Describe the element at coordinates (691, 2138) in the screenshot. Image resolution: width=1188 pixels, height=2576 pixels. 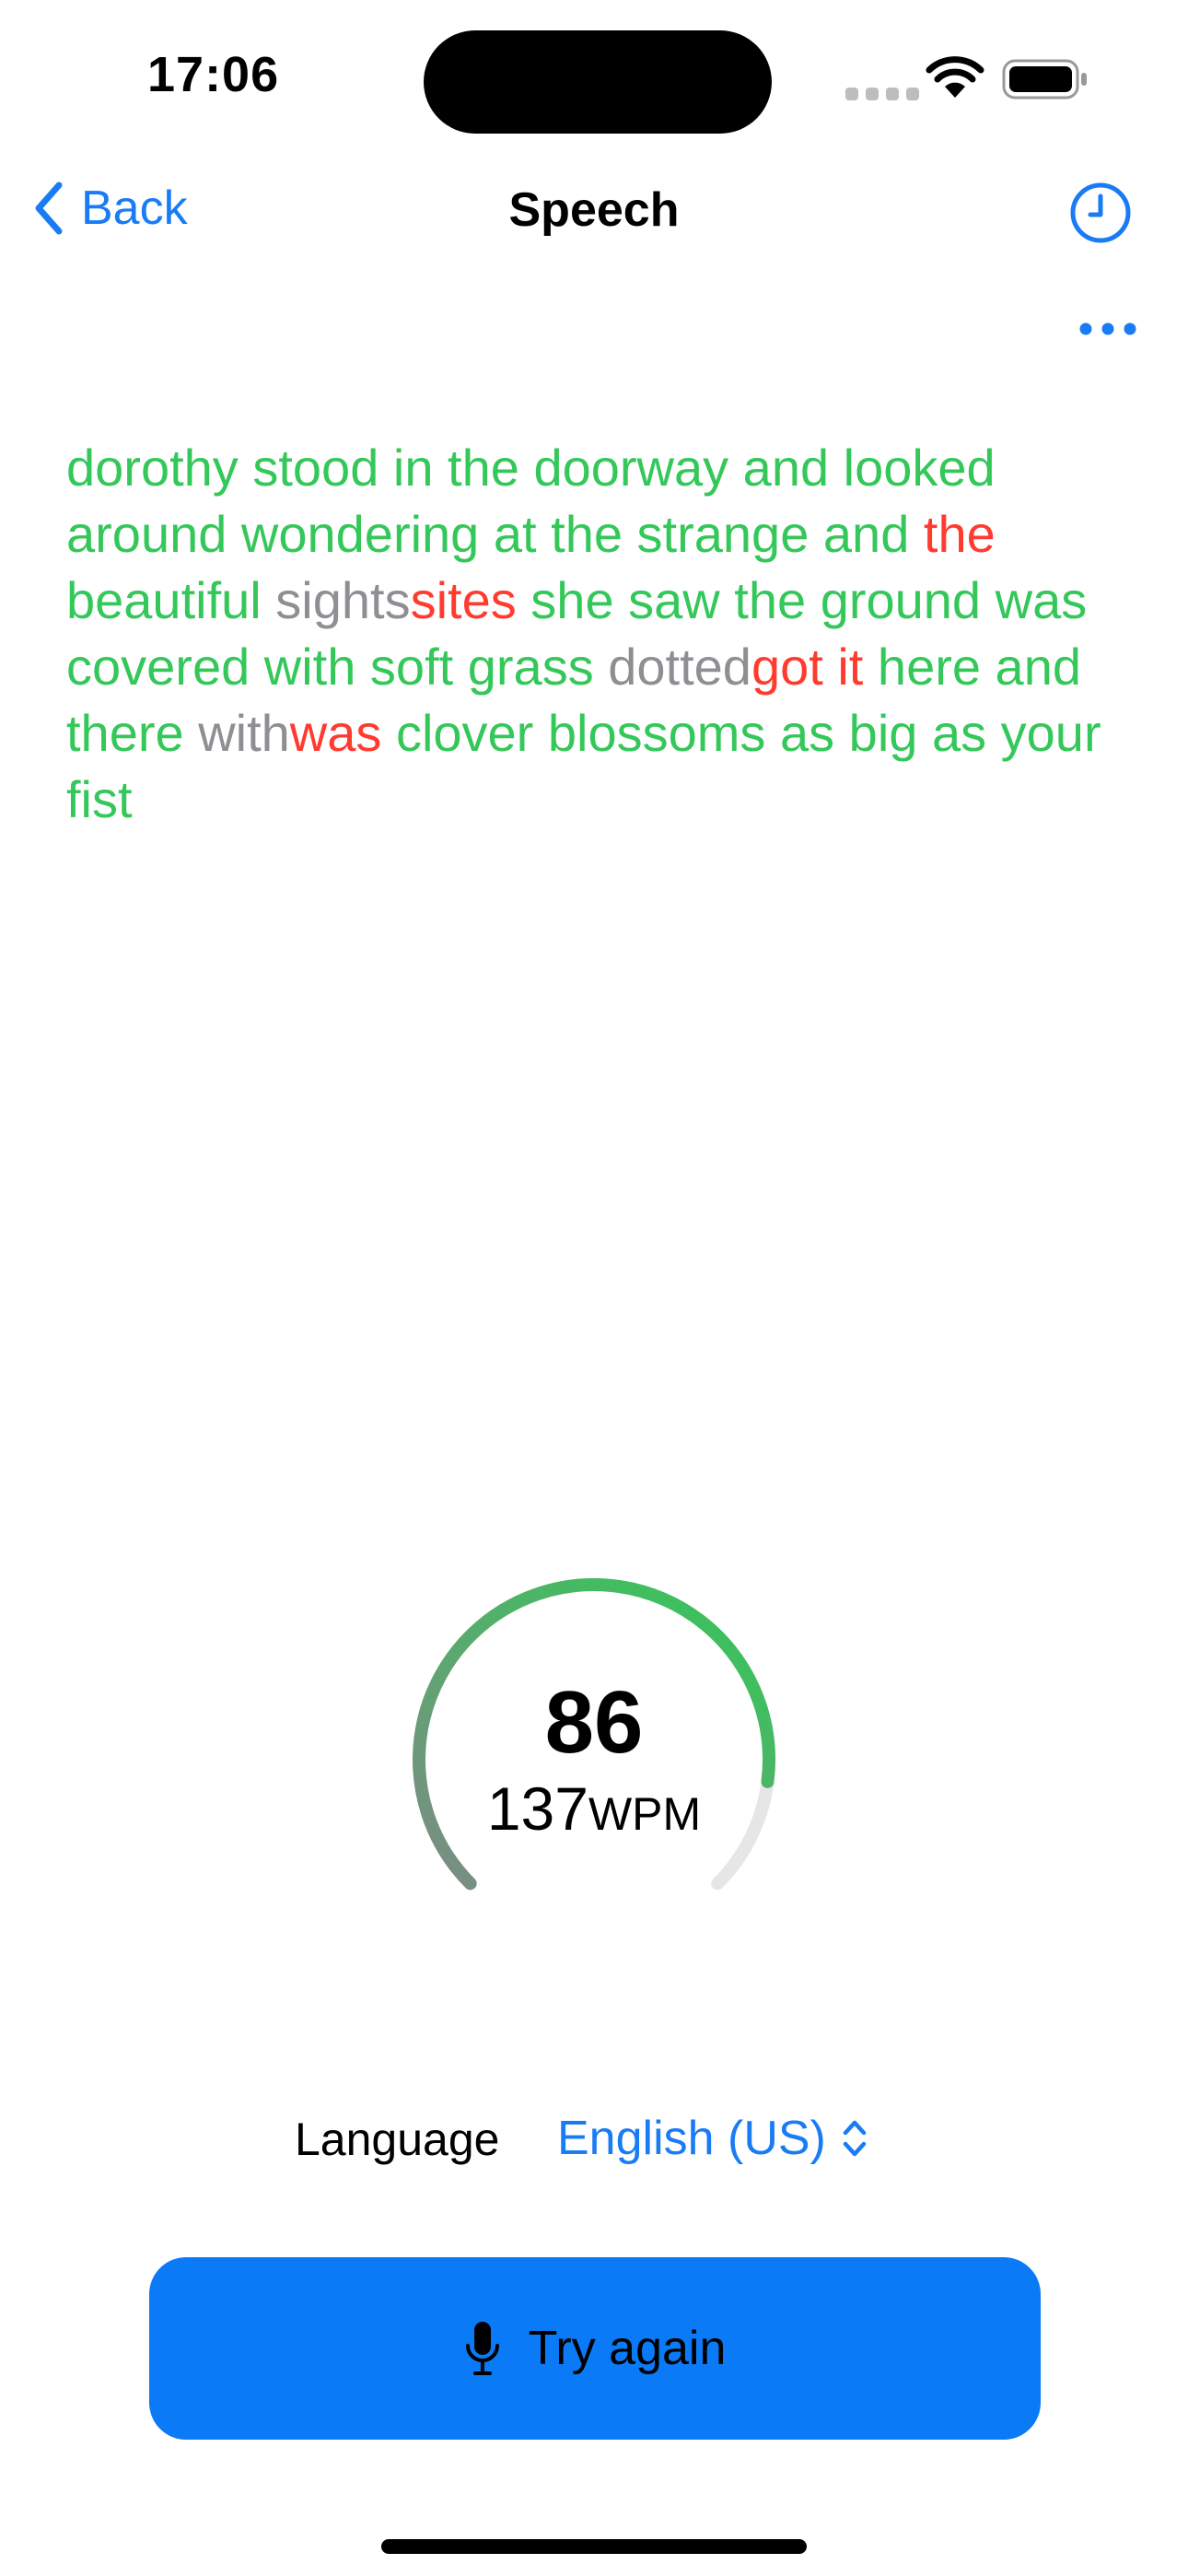
I see `language-selected: English (US)` at that location.